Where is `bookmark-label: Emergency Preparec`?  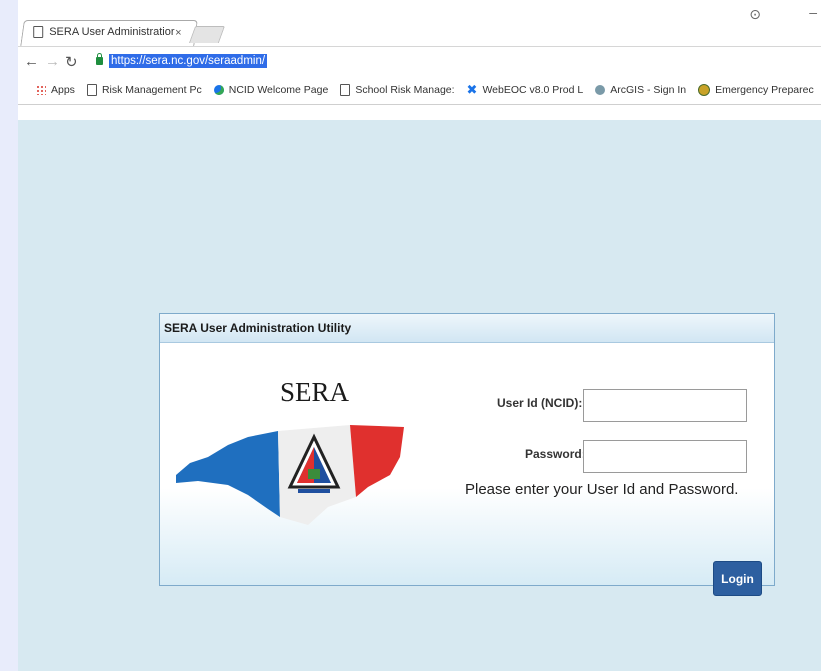 bookmark-label: Emergency Preparec is located at coordinates (764, 90).